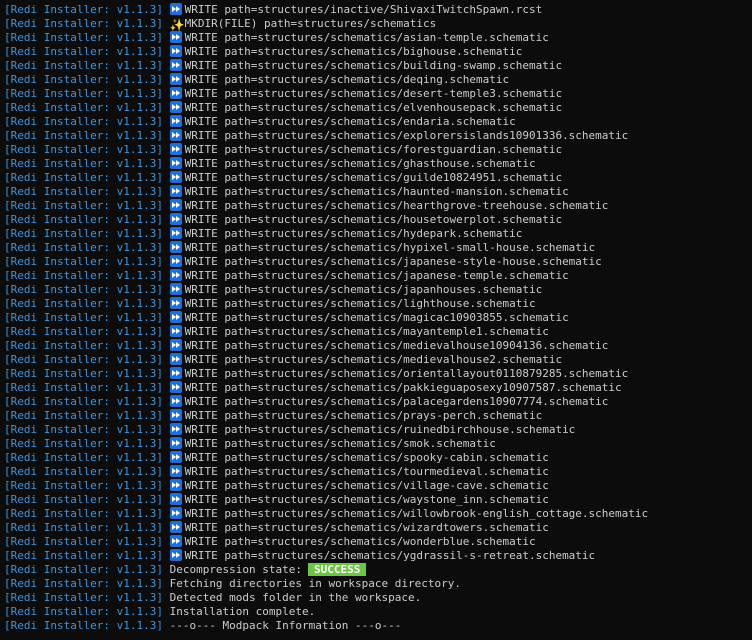 Image resolution: width=752 pixels, height=640 pixels. I want to click on log-text: Decompression state:, so click(236, 569).